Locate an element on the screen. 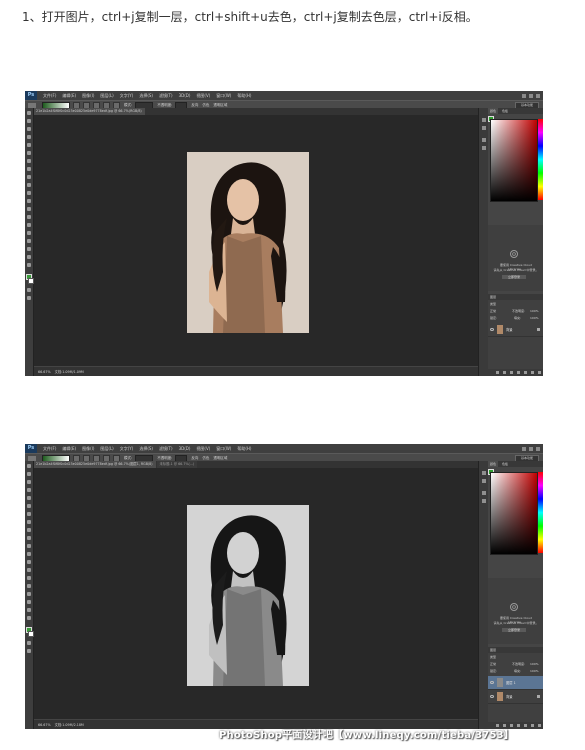 The height and width of the screenshot is (750, 585). zoom-level: 66.67% is located at coordinates (44, 372).